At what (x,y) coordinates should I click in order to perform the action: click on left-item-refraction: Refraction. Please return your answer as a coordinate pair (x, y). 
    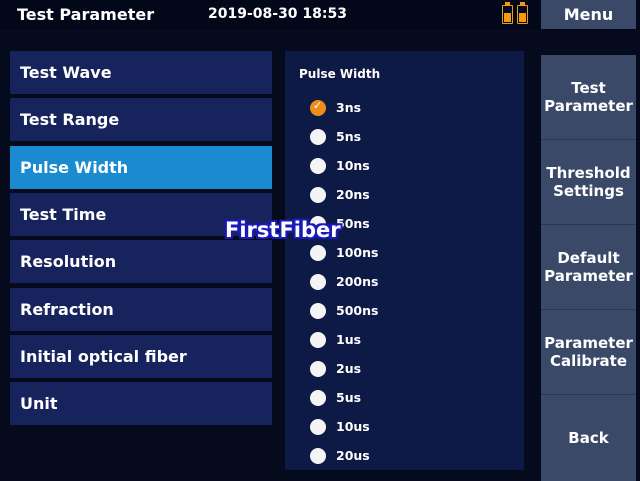
    Looking at the image, I should click on (141, 309).